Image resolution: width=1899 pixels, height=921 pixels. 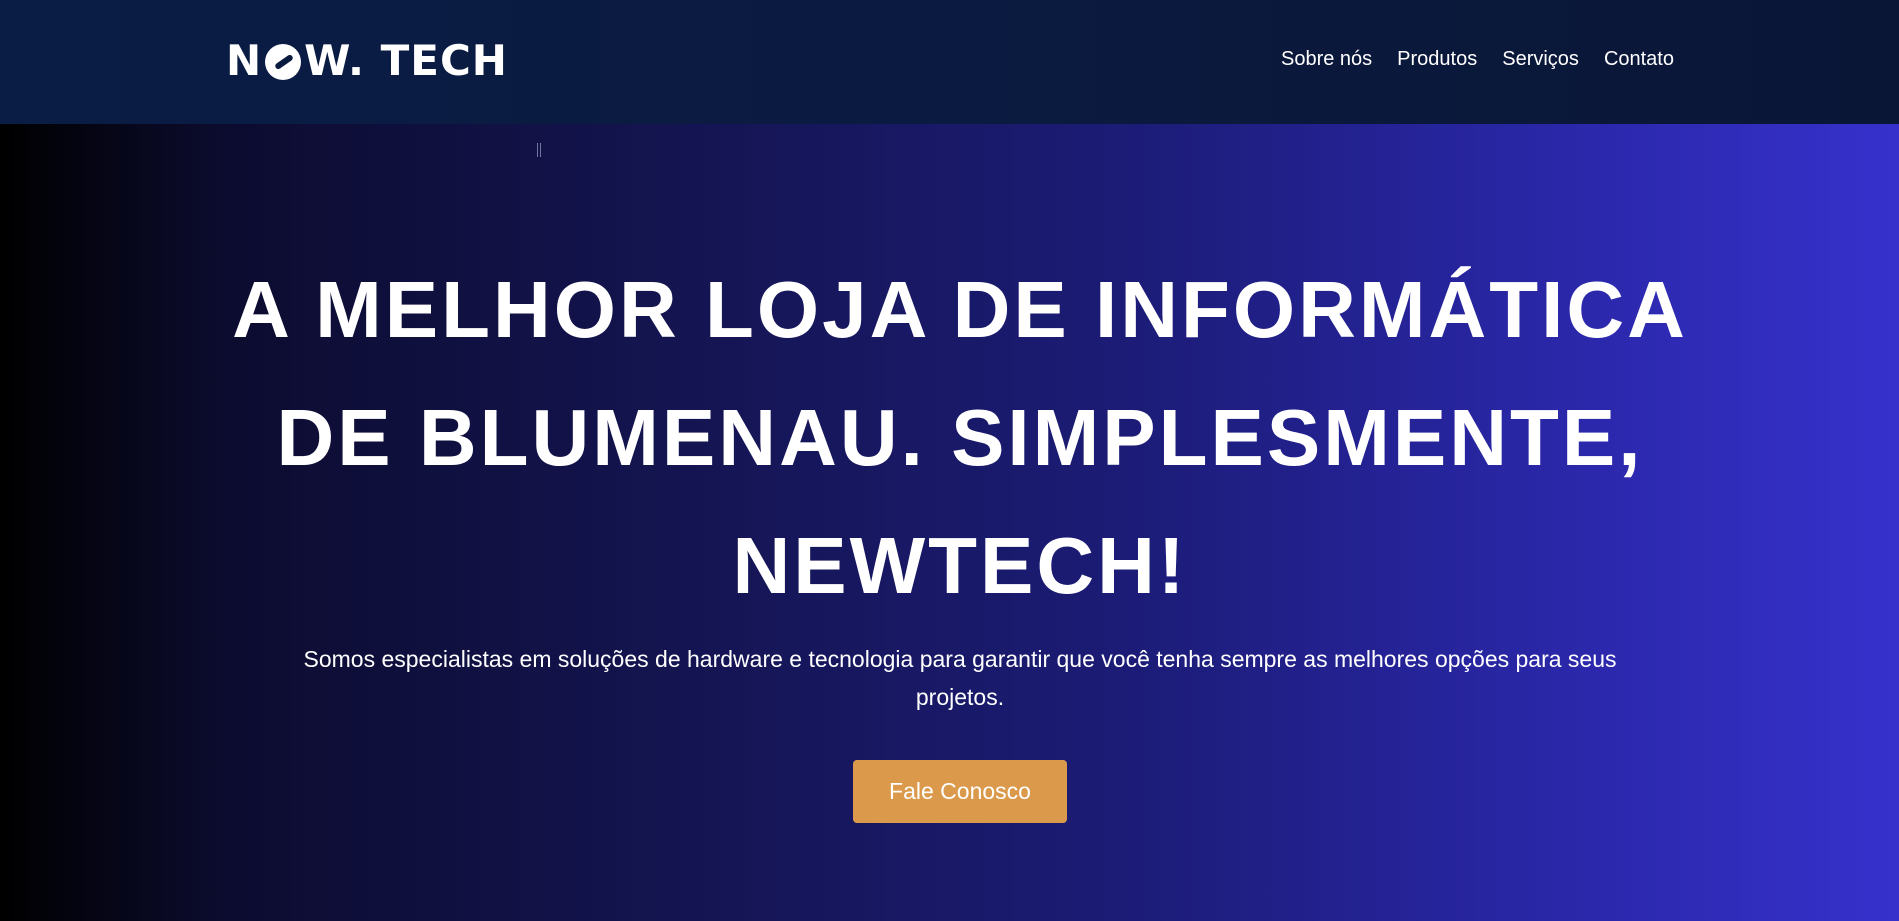 I want to click on main-nav: Sobre nós Produtos Serviços Contato, so click(x=1477, y=59).